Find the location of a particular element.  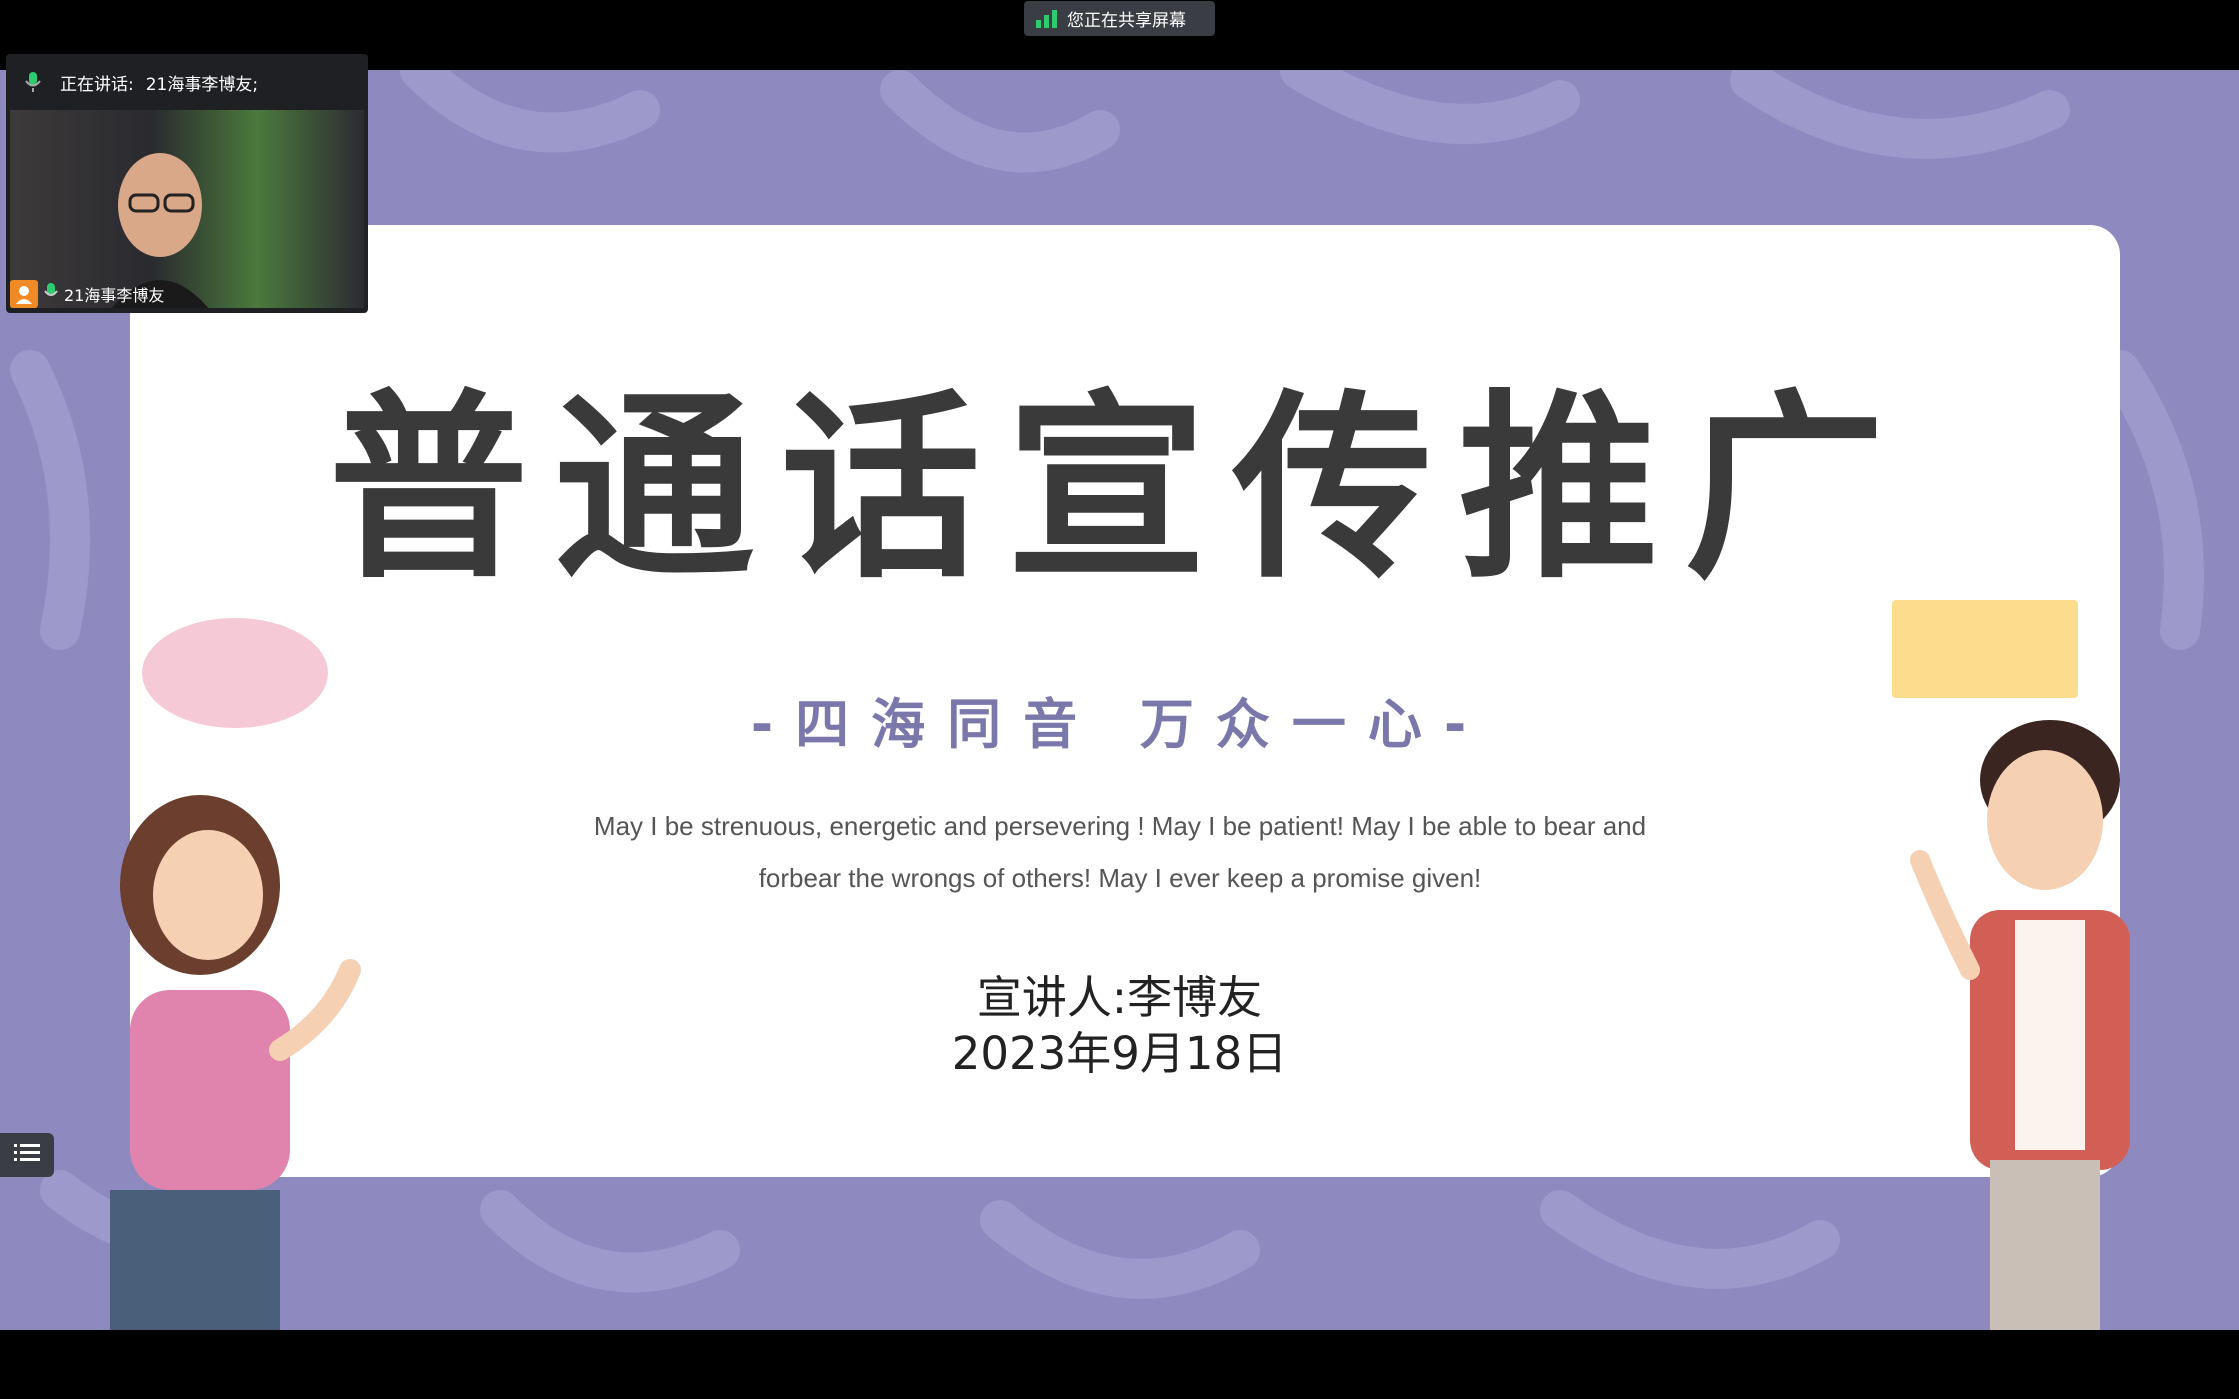

list-toggle-button is located at coordinates (27, 1155).